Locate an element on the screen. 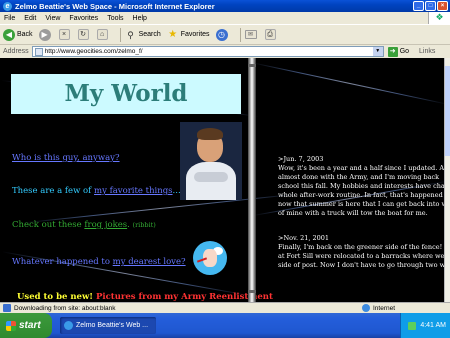 This screenshot has height=338, width=450. vertical-scrollbar is located at coordinates (447, 180).